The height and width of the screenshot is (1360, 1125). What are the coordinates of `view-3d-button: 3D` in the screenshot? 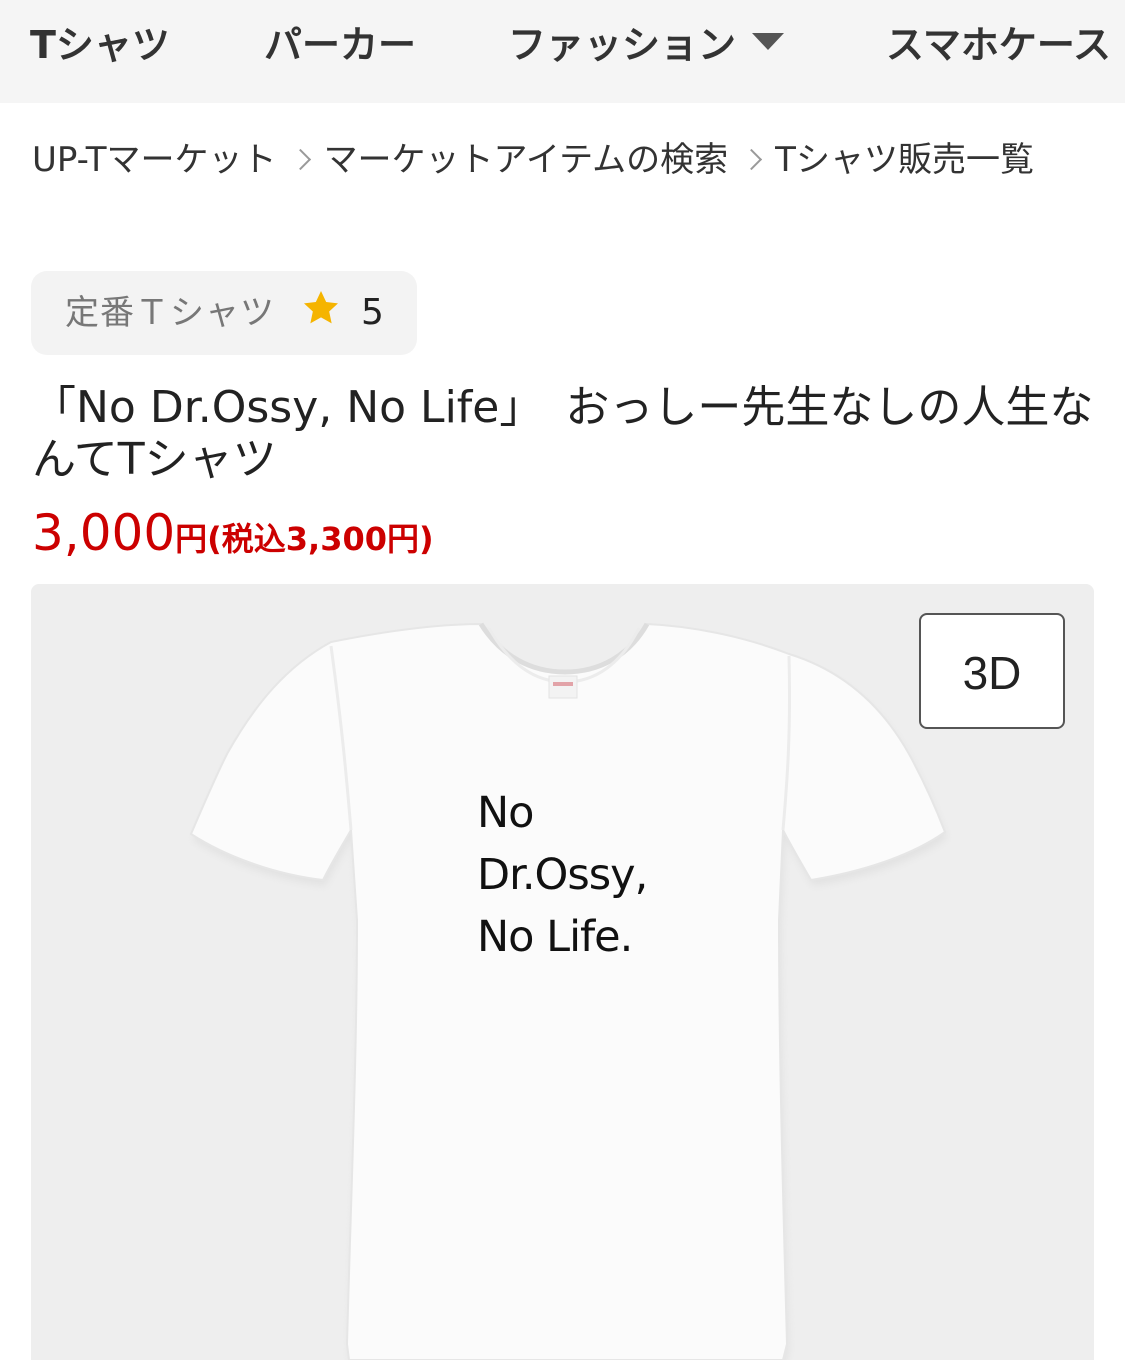 It's located at (992, 671).